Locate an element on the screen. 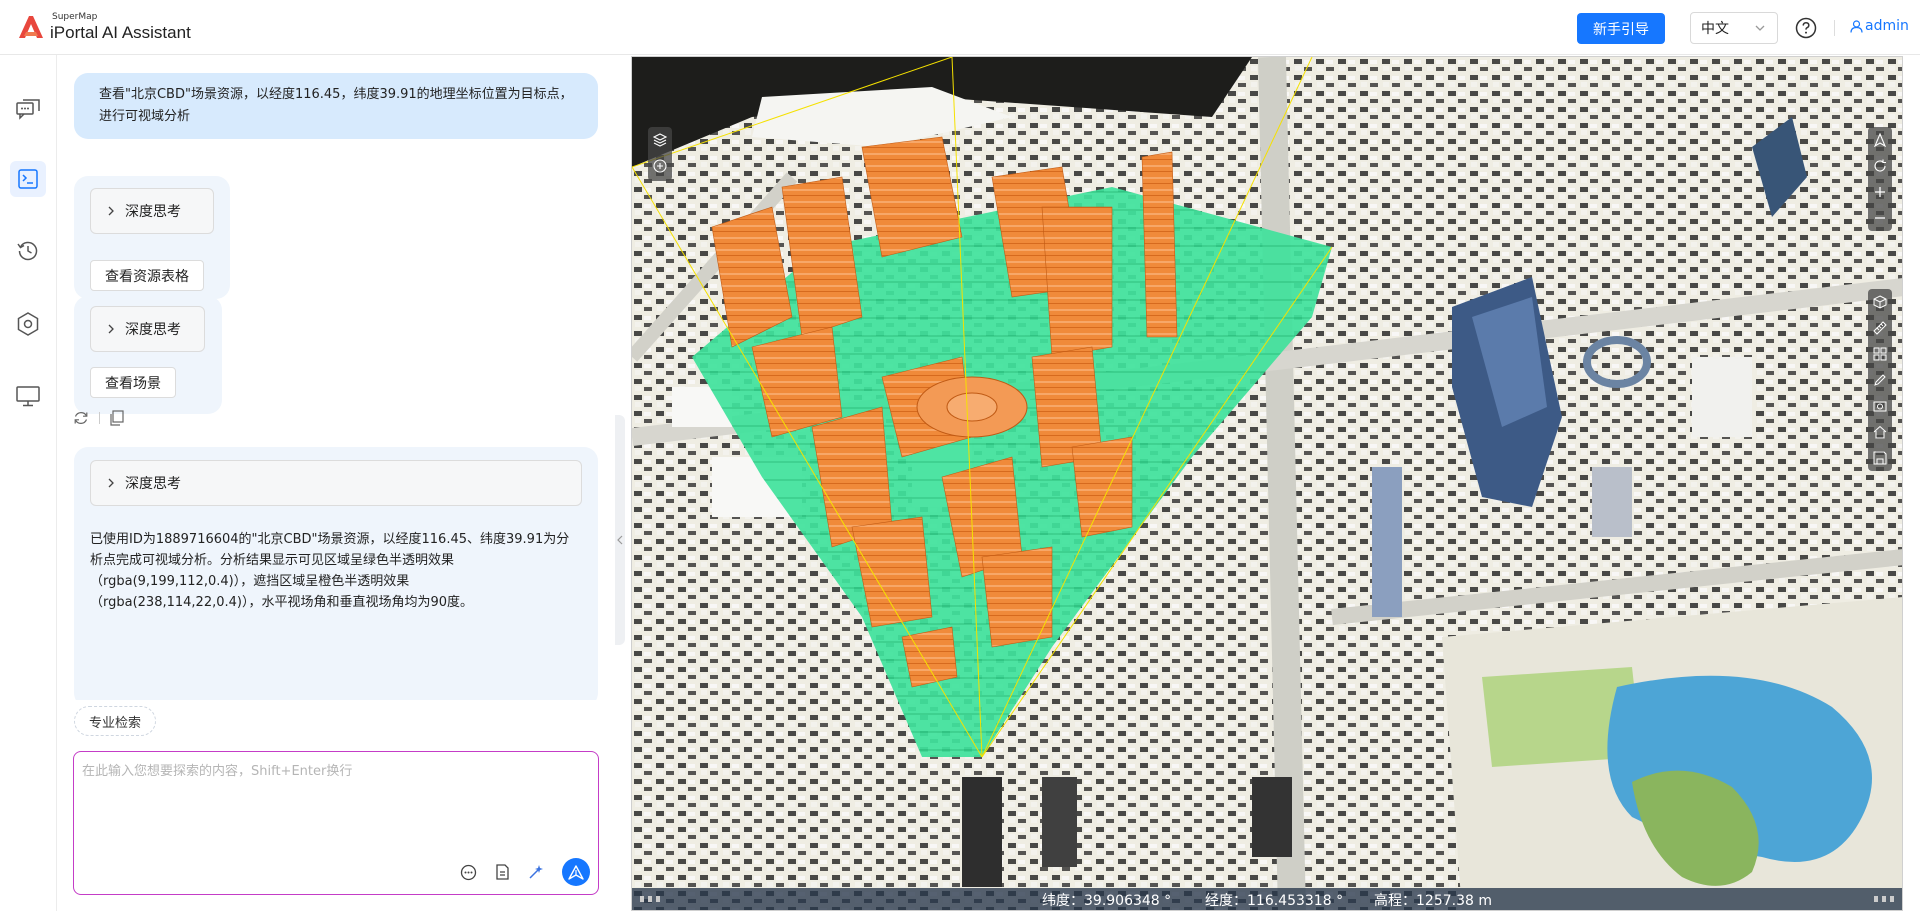  screenshot-icon is located at coordinates (1880, 406).